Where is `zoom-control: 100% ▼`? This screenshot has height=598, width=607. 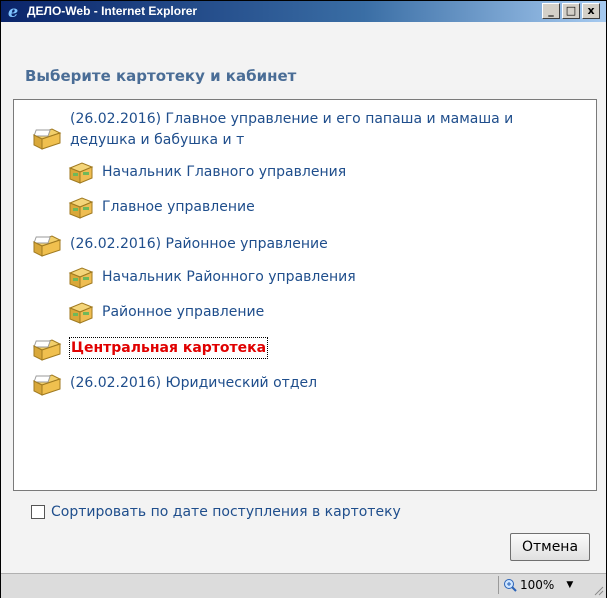 zoom-control: 100% ▼ is located at coordinates (538, 585).